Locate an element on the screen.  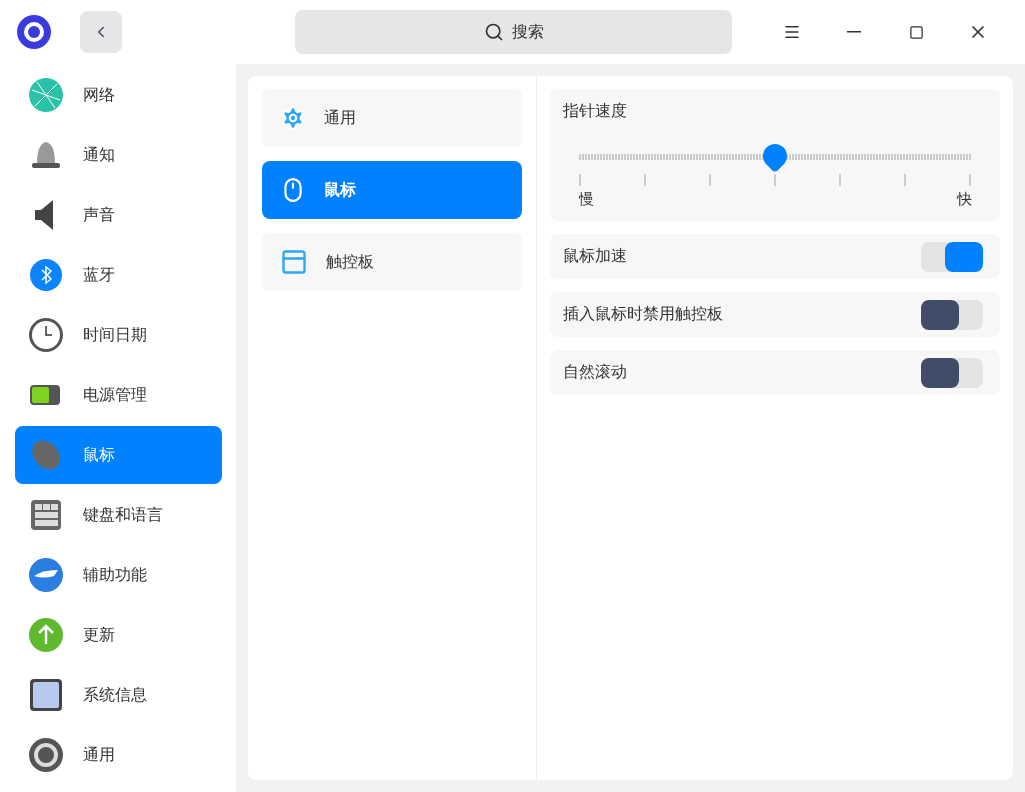
arrow-up-icon is located at coordinates (46, 635).